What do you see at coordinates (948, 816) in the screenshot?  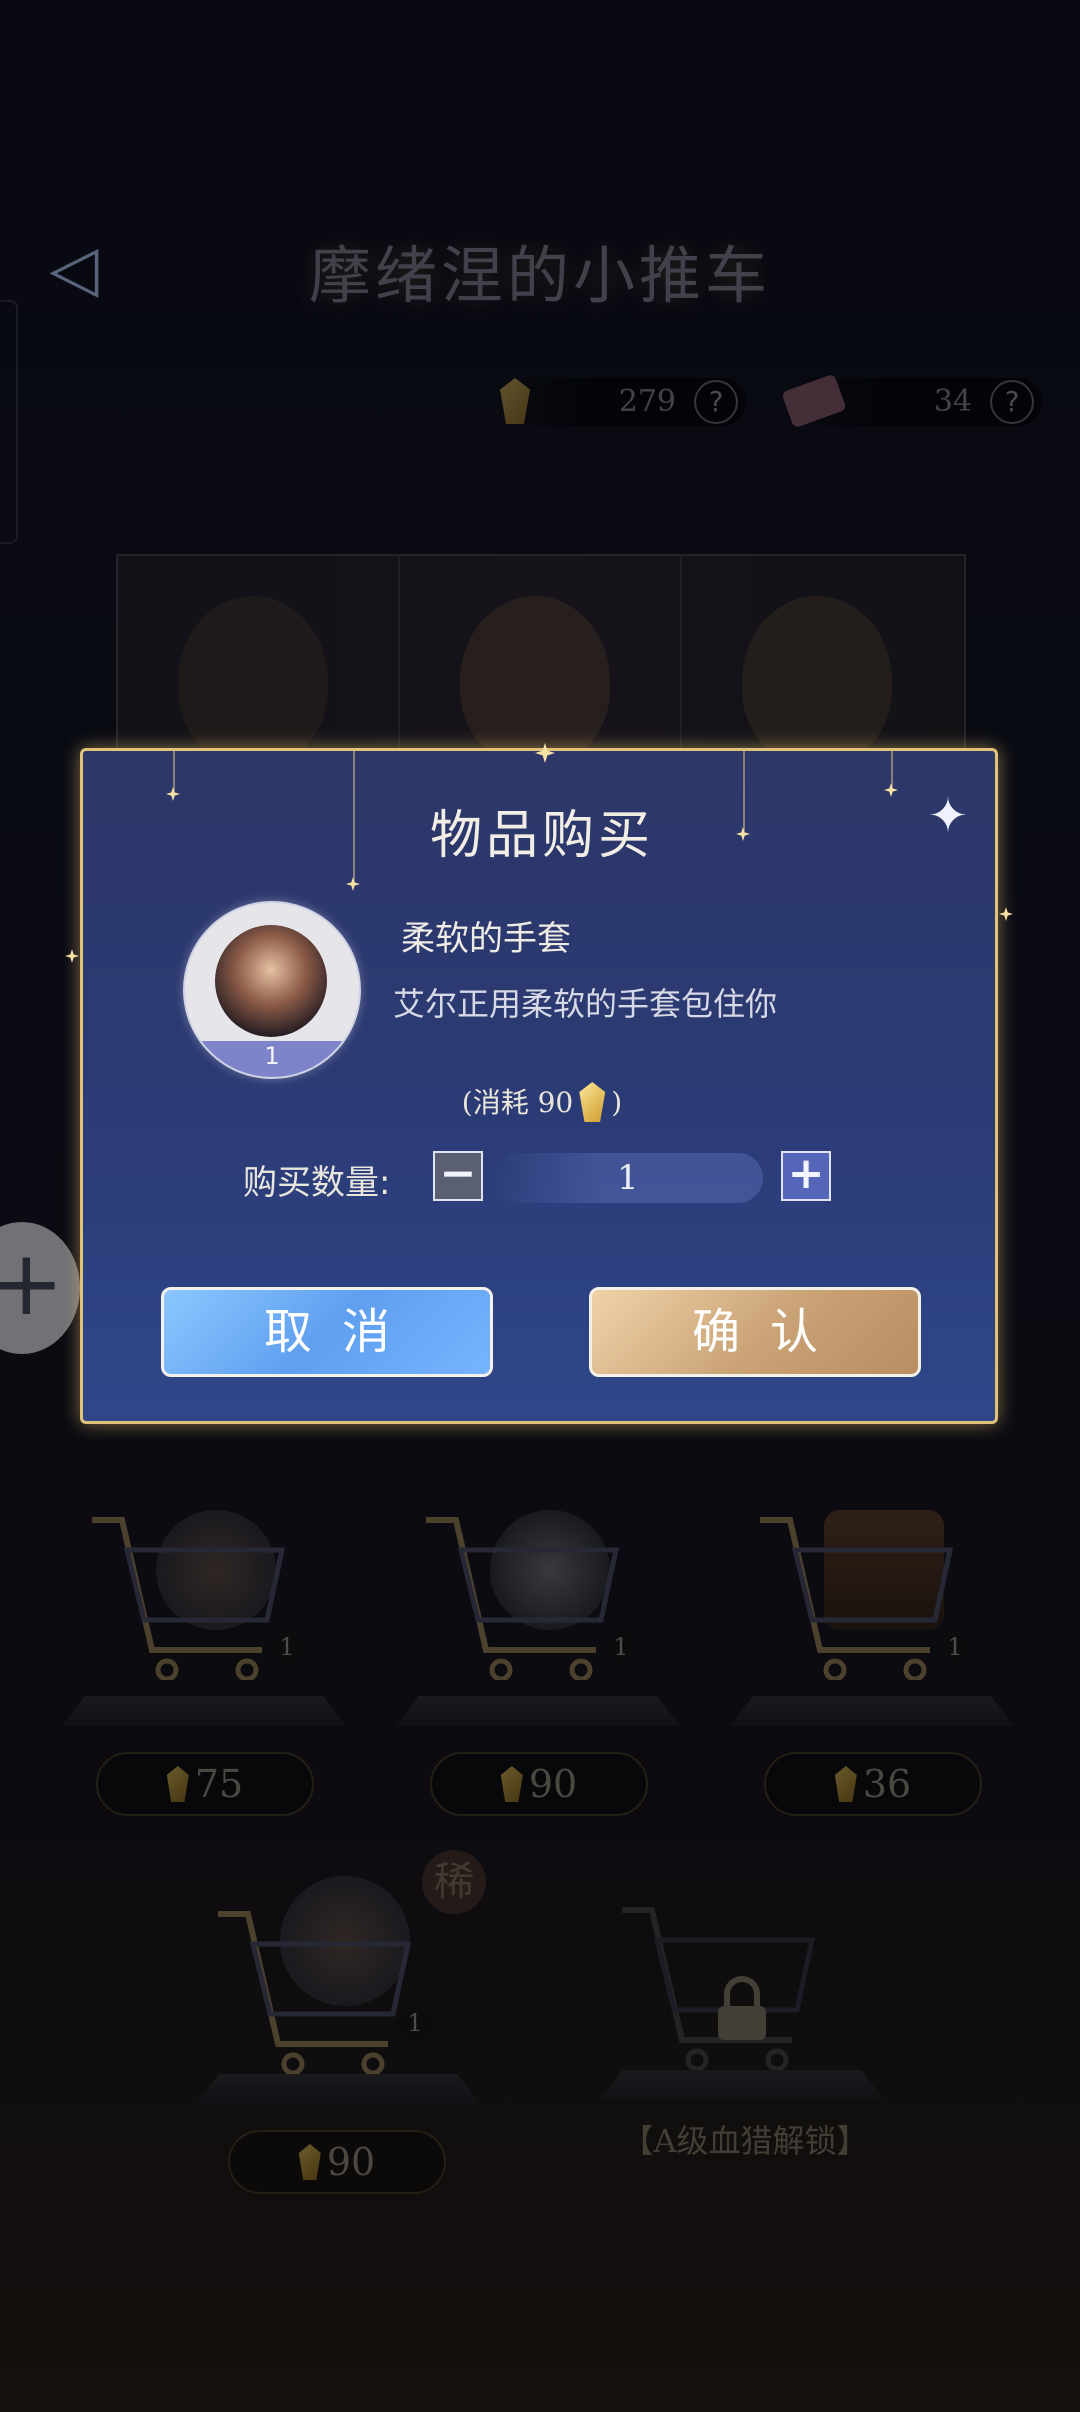 I see `close-icon: ✦` at bounding box center [948, 816].